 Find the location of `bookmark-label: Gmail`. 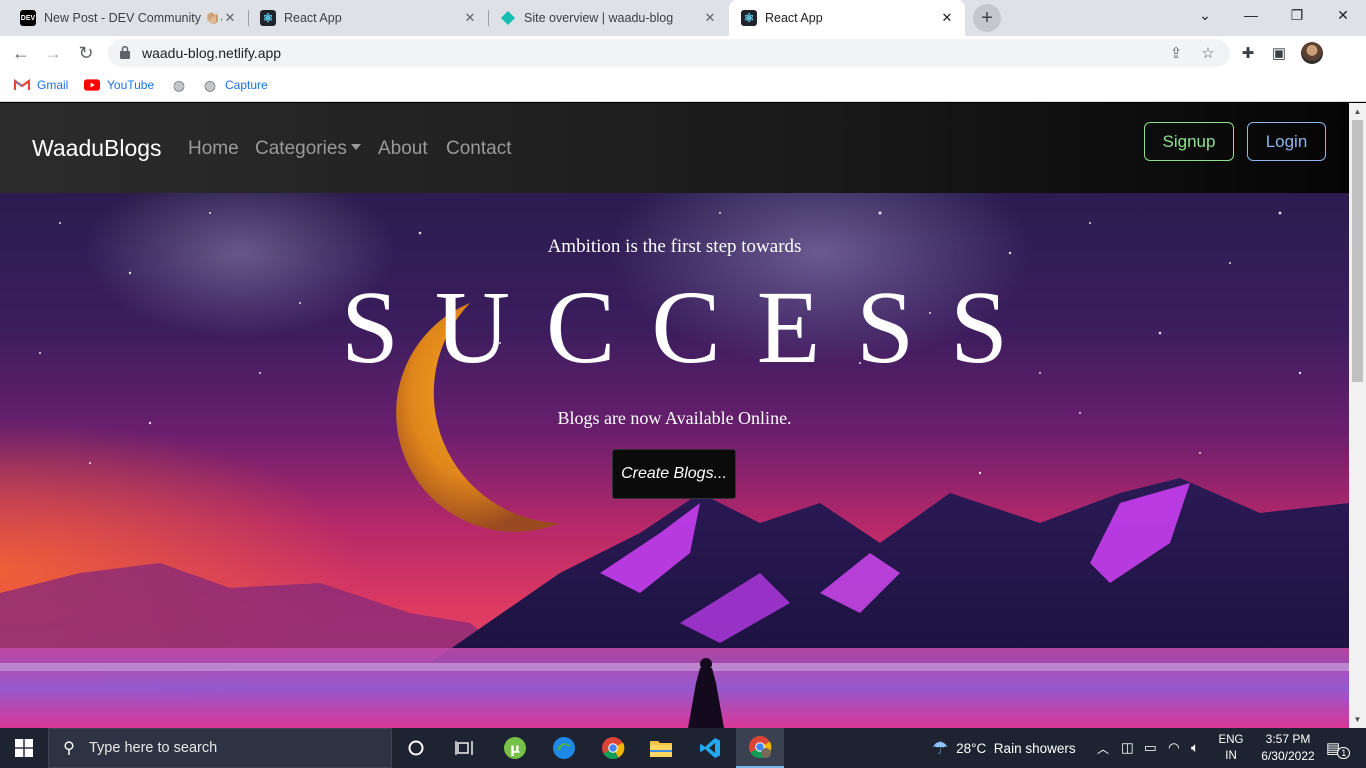

bookmark-label: Gmail is located at coordinates (53, 85).